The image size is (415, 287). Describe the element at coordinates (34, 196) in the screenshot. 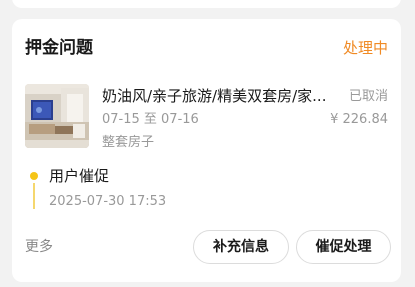

I see `timeline-line` at that location.